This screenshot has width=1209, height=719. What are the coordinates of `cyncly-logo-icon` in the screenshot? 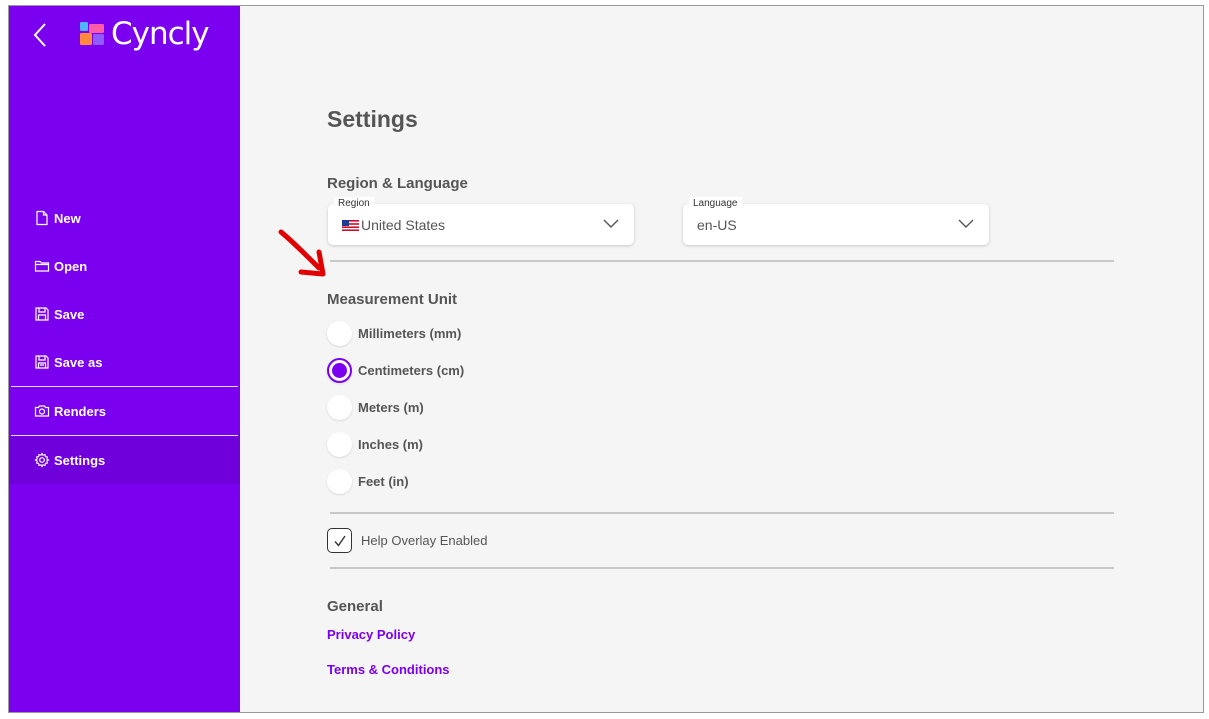 It's located at (92, 33).